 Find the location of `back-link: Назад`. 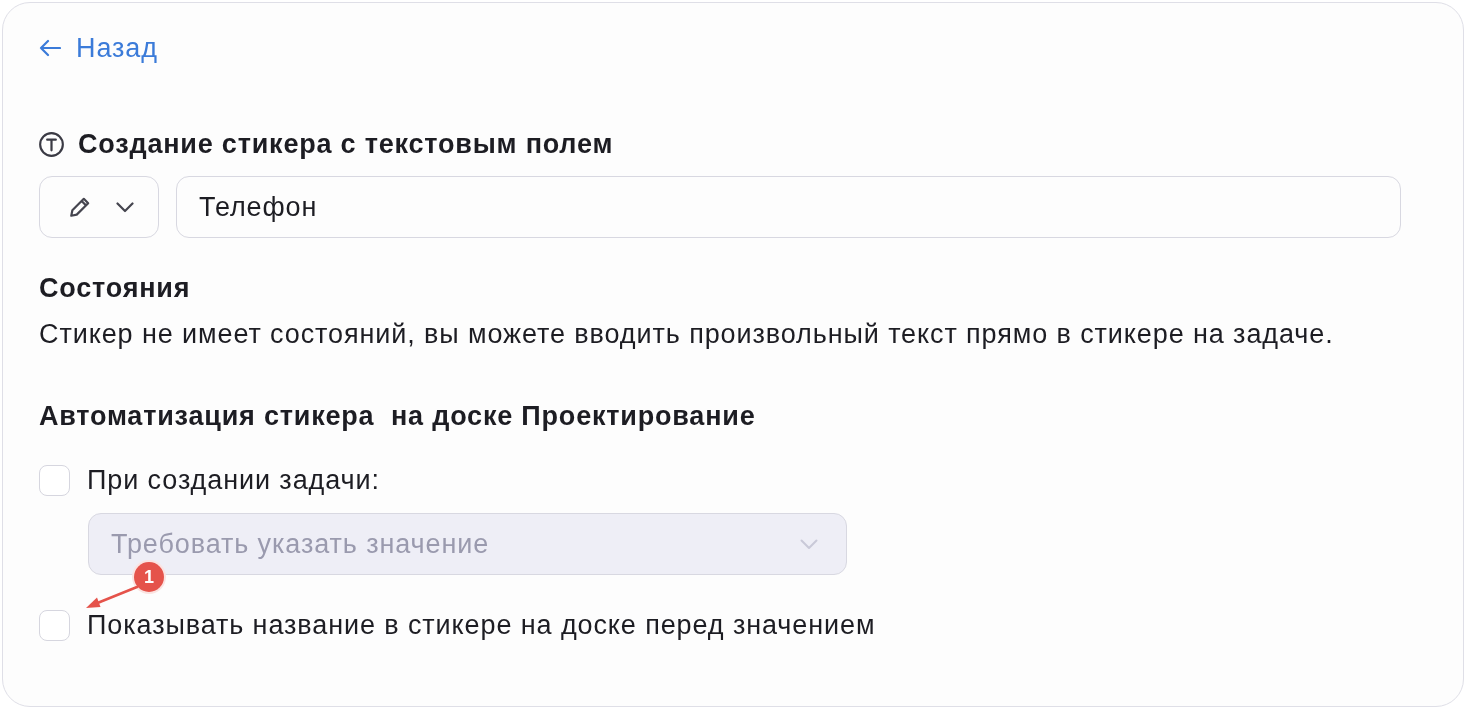

back-link: Назад is located at coordinates (98, 48).